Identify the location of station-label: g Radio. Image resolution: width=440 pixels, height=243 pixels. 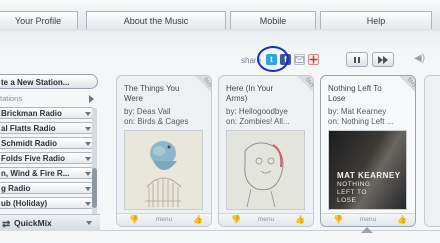
(16, 188).